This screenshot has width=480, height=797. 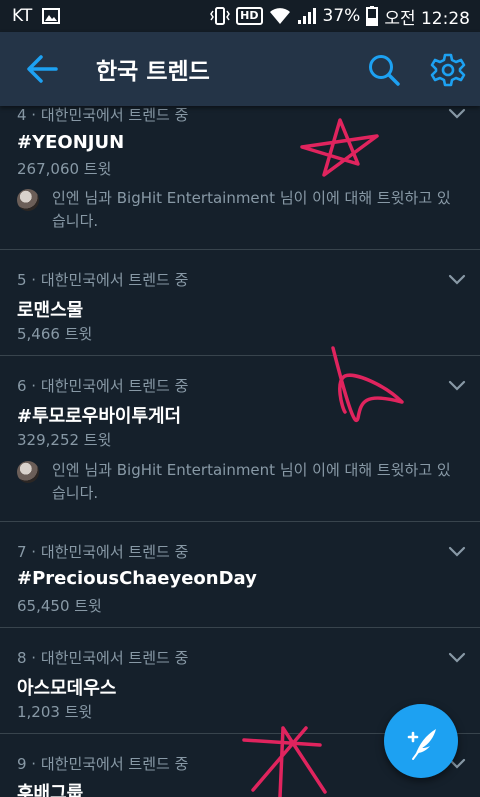 What do you see at coordinates (220, 16) in the screenshot?
I see `vibrate-icon` at bounding box center [220, 16].